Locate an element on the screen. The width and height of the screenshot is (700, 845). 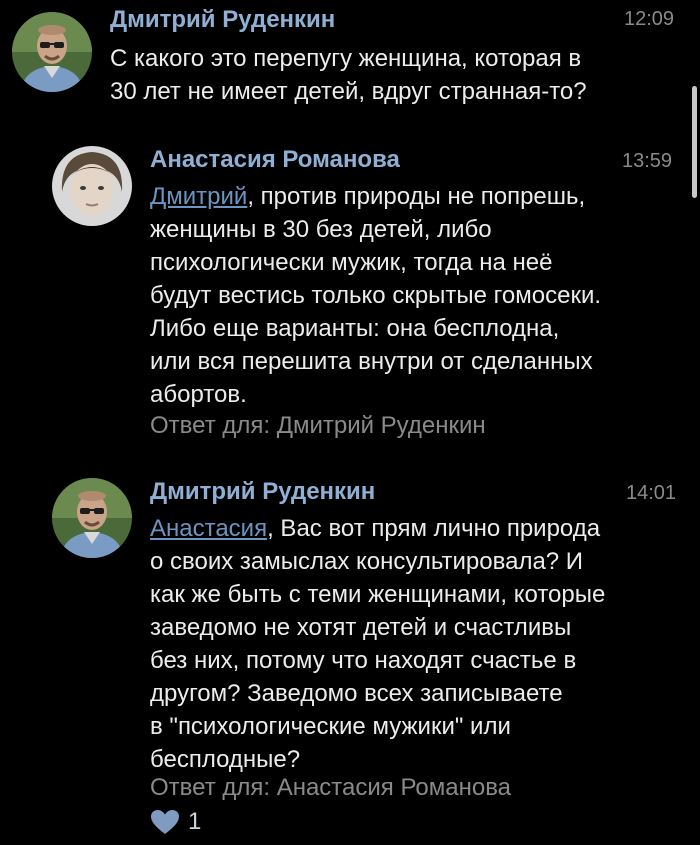
heart-icon is located at coordinates (165, 822).